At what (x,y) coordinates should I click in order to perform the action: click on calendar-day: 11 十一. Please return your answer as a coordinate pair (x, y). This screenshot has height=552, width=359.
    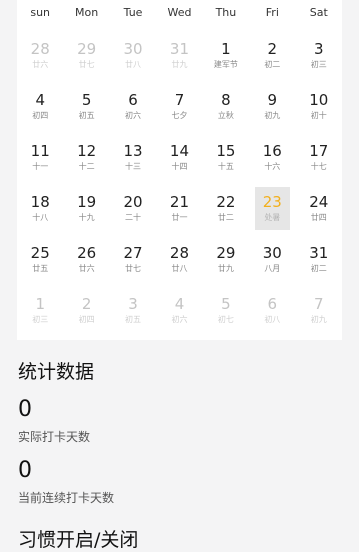
    Looking at the image, I should click on (40, 165).